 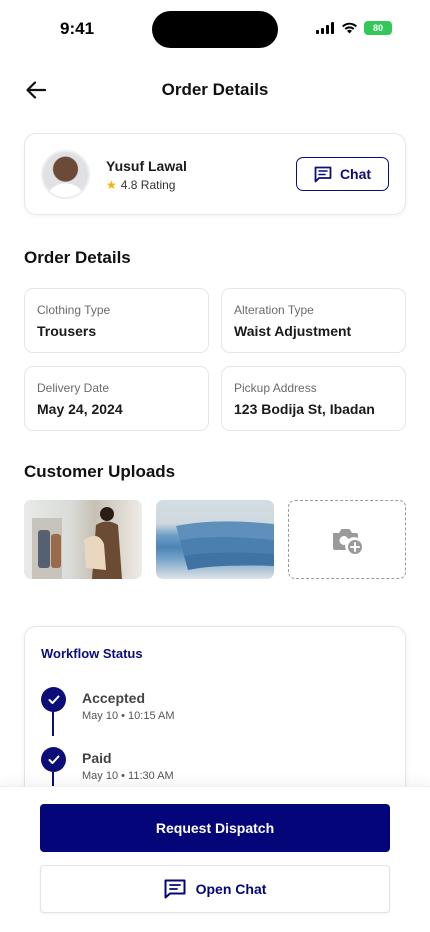 I want to click on header: Order Details, so click(x=215, y=90).